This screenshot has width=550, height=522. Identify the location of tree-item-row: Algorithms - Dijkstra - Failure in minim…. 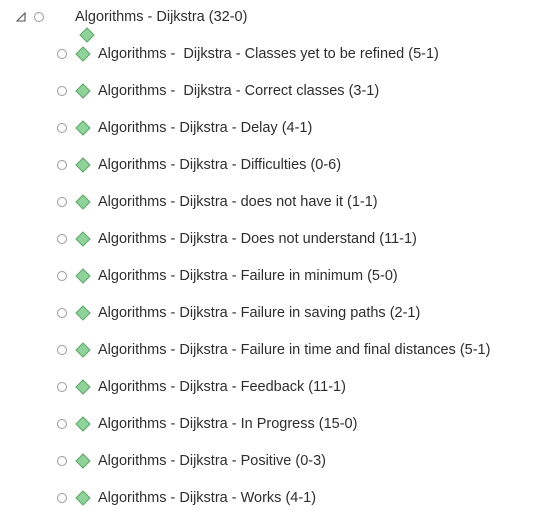
(275, 276).